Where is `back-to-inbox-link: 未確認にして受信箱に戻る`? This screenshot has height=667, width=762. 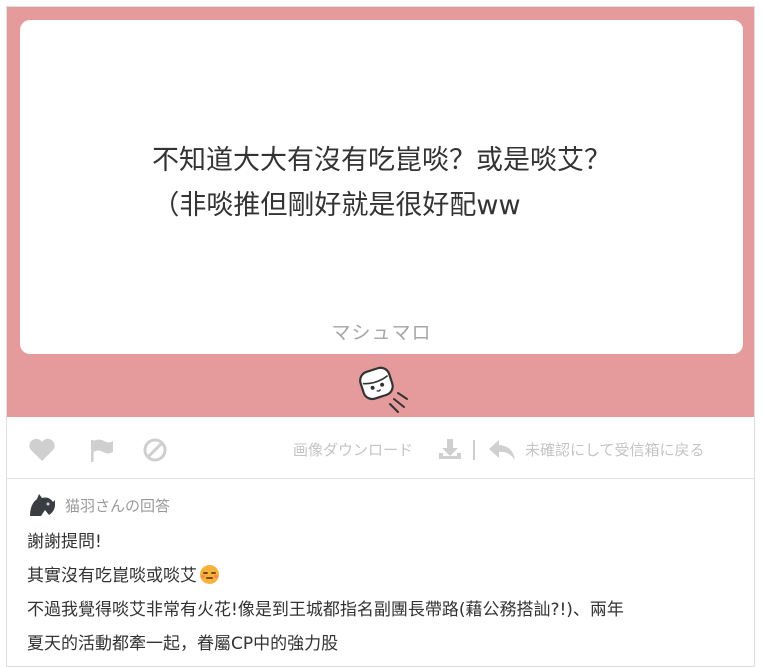 back-to-inbox-link: 未確認にして受信箱に戻る is located at coordinates (615, 449).